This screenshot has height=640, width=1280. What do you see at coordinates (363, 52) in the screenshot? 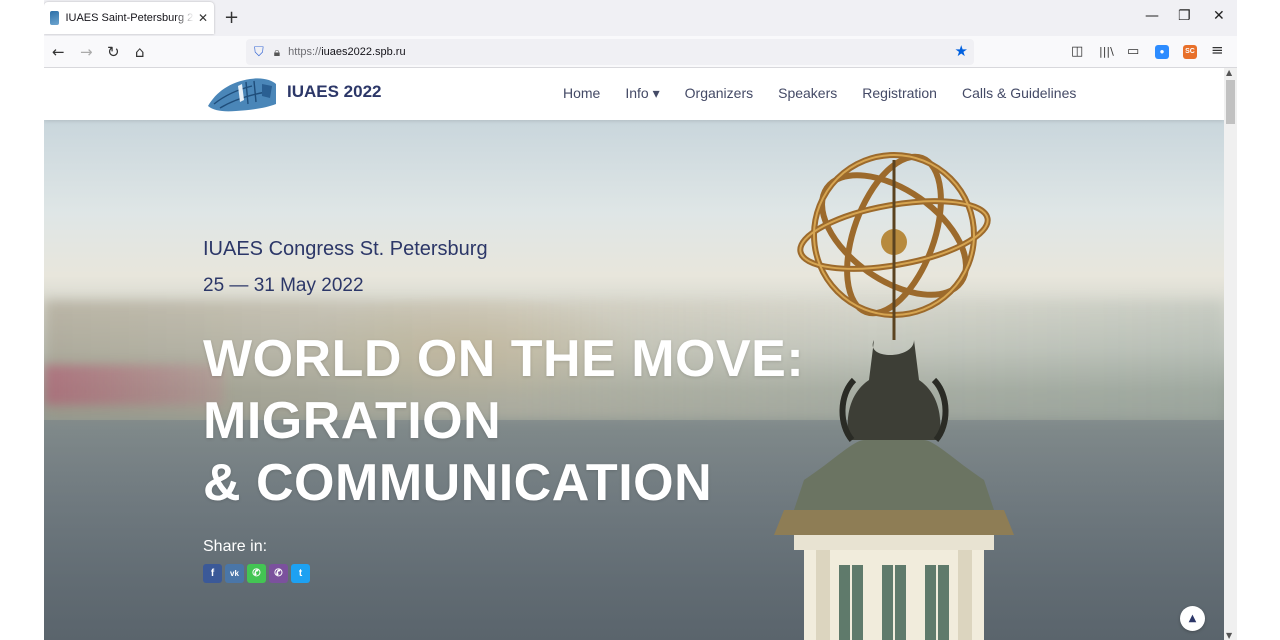
I see `url-host: iuaes2022.spb.ru` at bounding box center [363, 52].